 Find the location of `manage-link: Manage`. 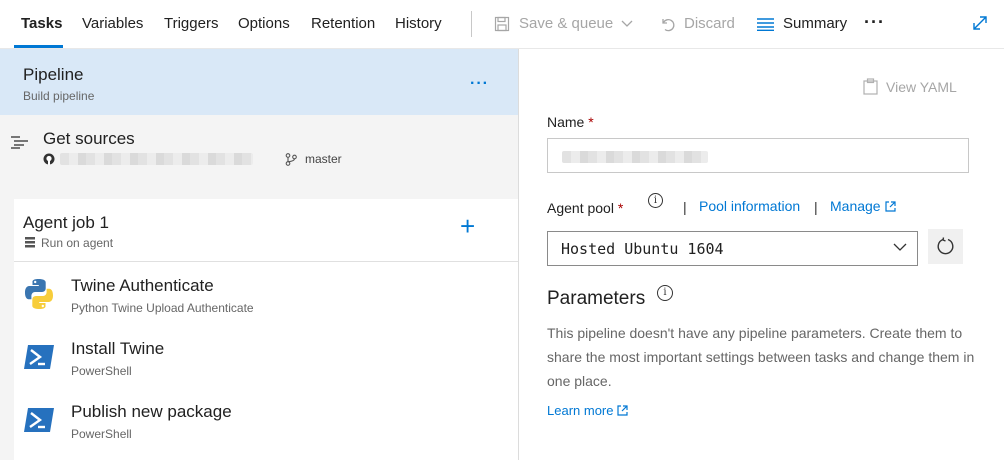

manage-link: Manage is located at coordinates (863, 206).